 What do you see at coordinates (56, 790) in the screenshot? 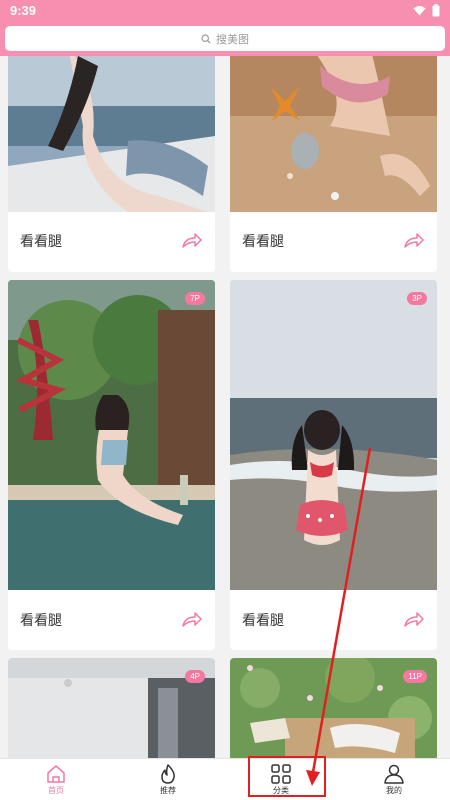
I see `tab-label: 首页` at bounding box center [56, 790].